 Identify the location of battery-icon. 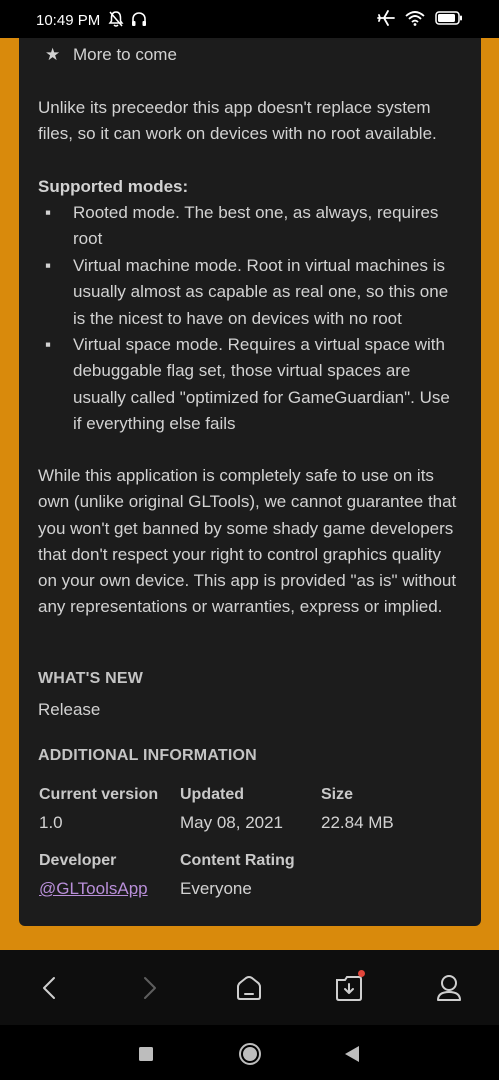
(448, 18).